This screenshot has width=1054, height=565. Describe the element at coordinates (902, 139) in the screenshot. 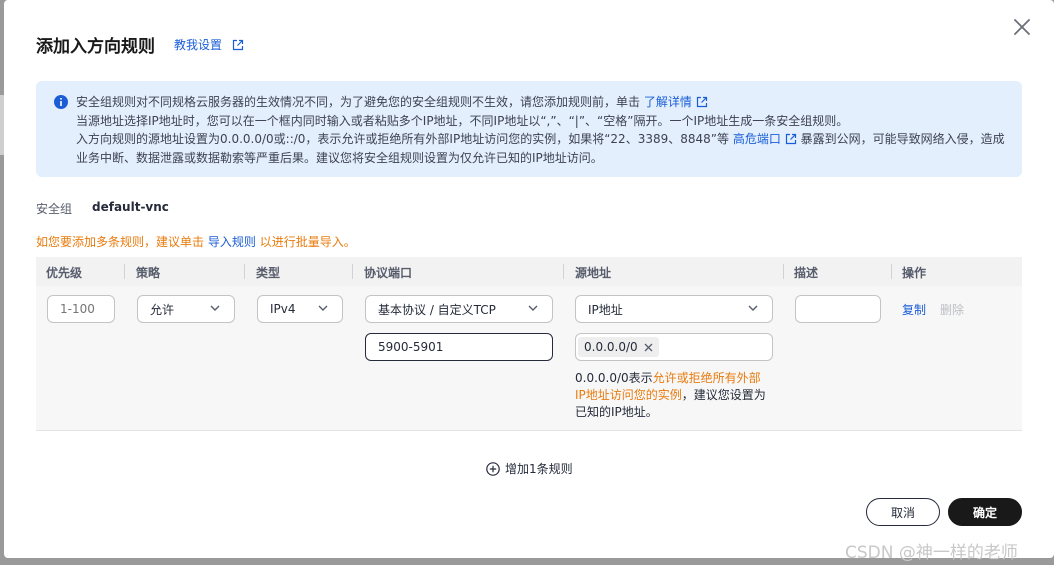

I see `notice-line-3-text-b: 暴露到公网，可能导致网络入侵，造成` at that location.